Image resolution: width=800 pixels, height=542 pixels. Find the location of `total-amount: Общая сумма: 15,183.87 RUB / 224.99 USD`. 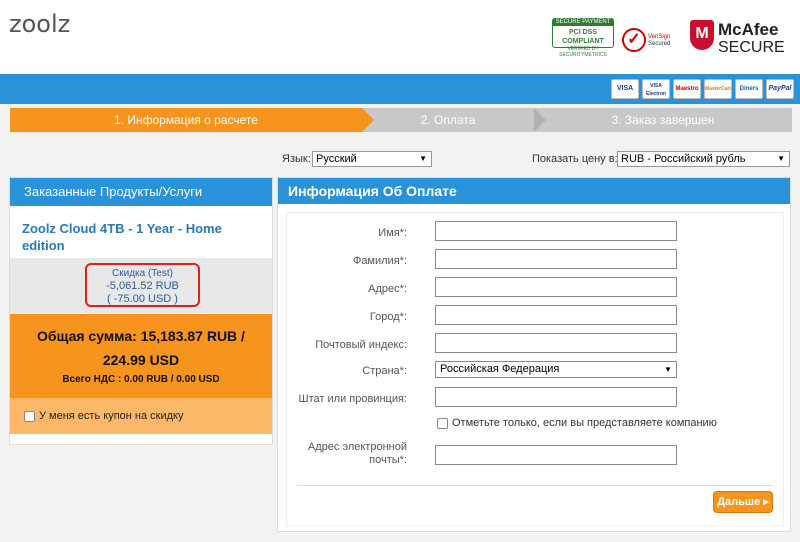

total-amount: Общая сумма: 15,183.87 RUB / 224.99 USD is located at coordinates (141, 343).